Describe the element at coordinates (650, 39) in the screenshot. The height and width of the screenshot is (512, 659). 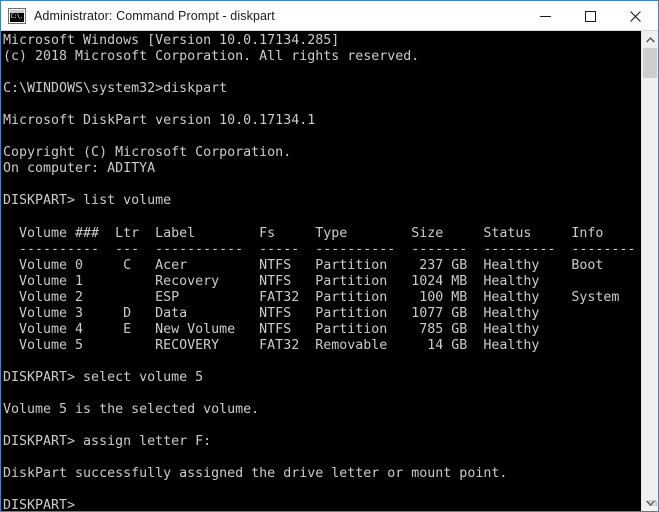
I see `scroll-up-arrow-icon` at that location.